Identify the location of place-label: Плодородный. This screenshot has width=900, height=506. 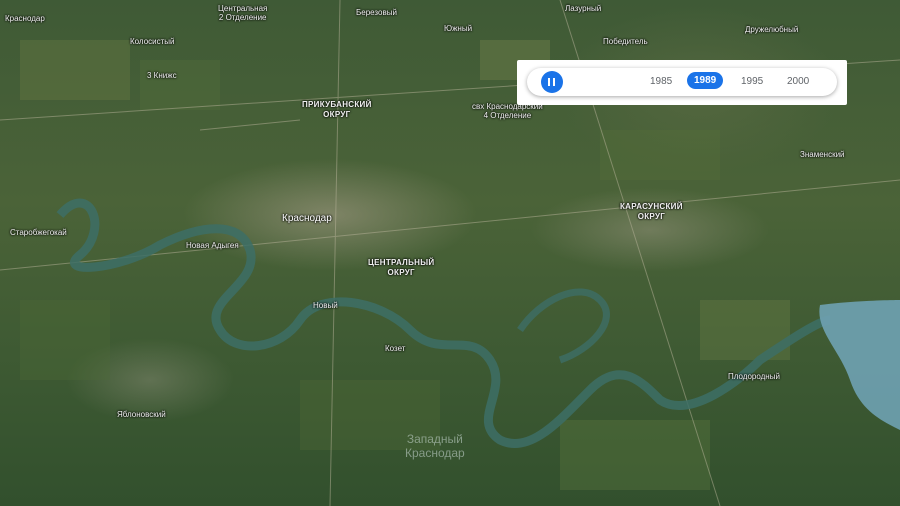
(754, 376).